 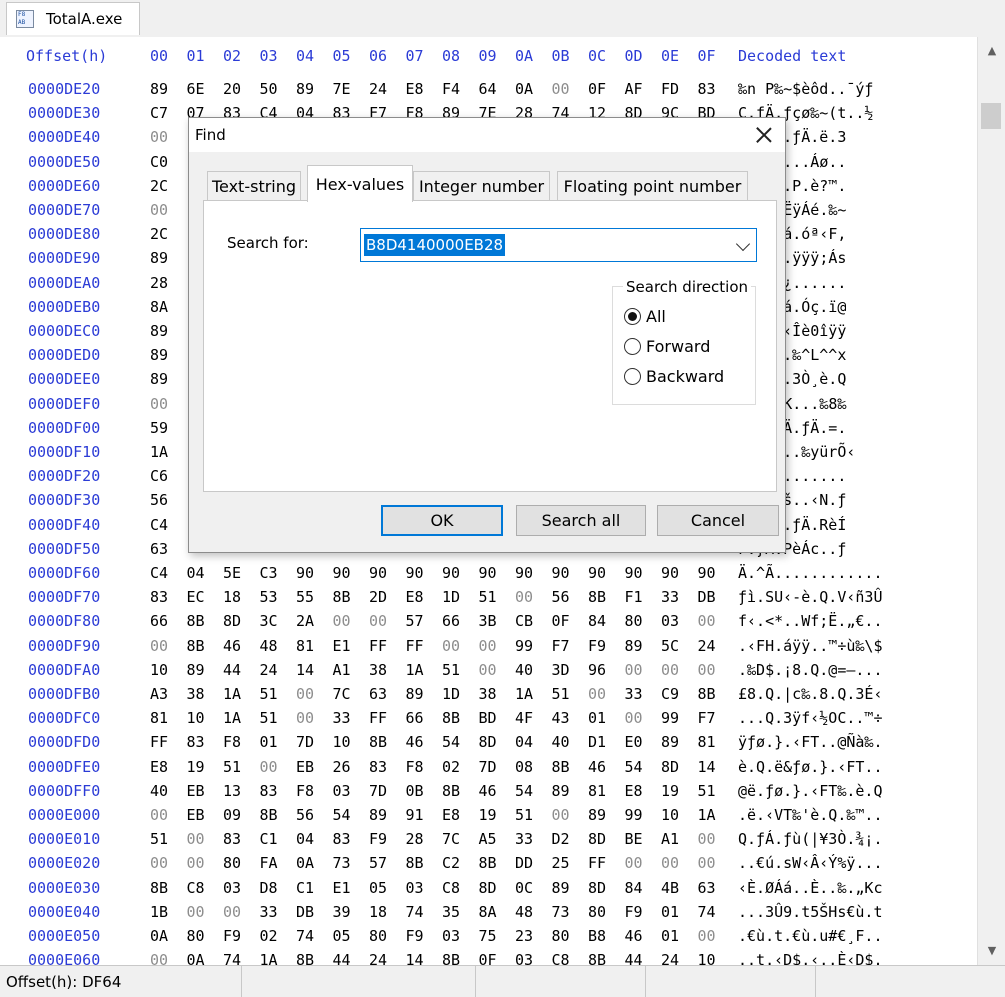 What do you see at coordinates (73, 18) in the screenshot?
I see `file-tab: TotalA.exe` at bounding box center [73, 18].